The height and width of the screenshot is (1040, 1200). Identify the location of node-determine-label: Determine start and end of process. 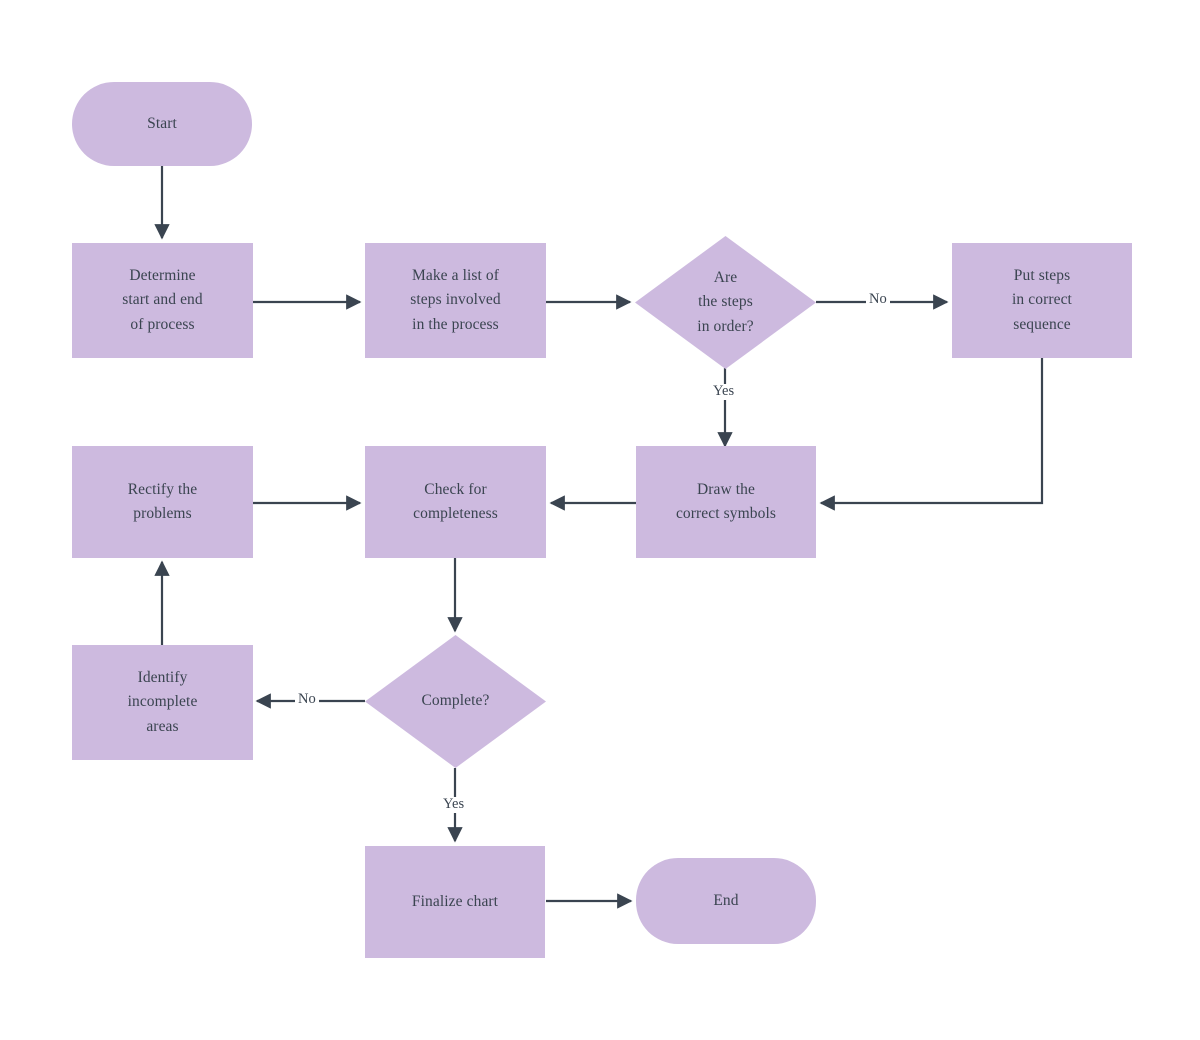
(162, 300).